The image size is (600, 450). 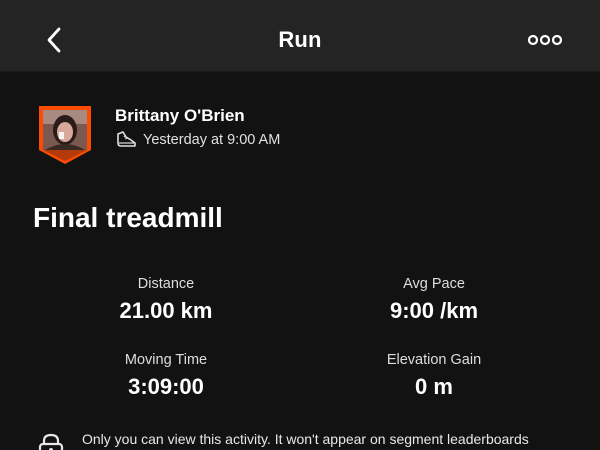 What do you see at coordinates (434, 360) in the screenshot?
I see `stat-label: Elevation Gain` at bounding box center [434, 360].